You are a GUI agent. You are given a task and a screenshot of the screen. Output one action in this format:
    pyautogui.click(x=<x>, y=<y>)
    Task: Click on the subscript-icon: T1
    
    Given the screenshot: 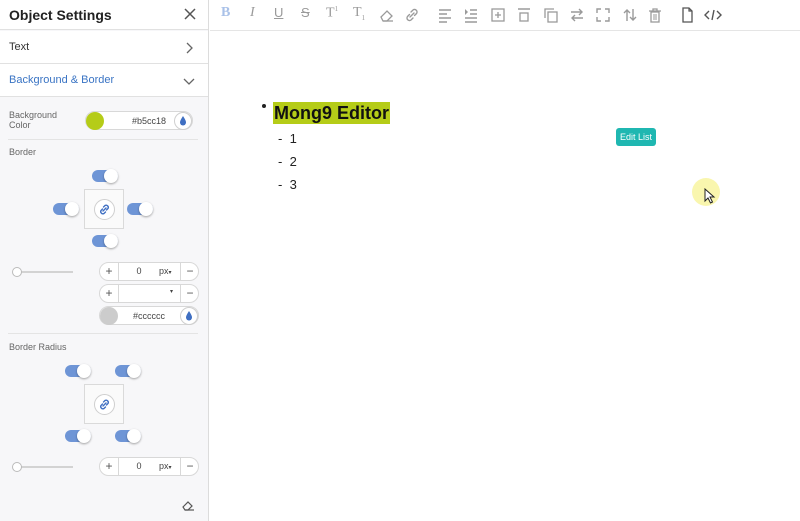 What is the action you would take?
    pyautogui.click(x=359, y=13)
    